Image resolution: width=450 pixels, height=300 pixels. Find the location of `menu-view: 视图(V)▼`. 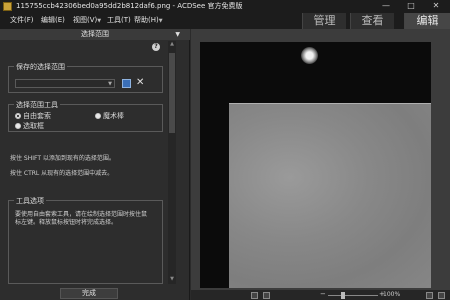

menu-view: 视图(V)▼ is located at coordinates (87, 20).